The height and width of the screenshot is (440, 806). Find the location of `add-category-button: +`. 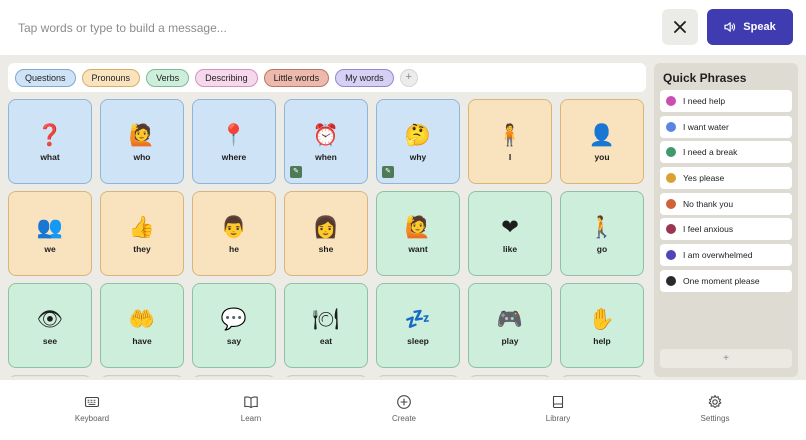

add-category-button: + is located at coordinates (408, 77).